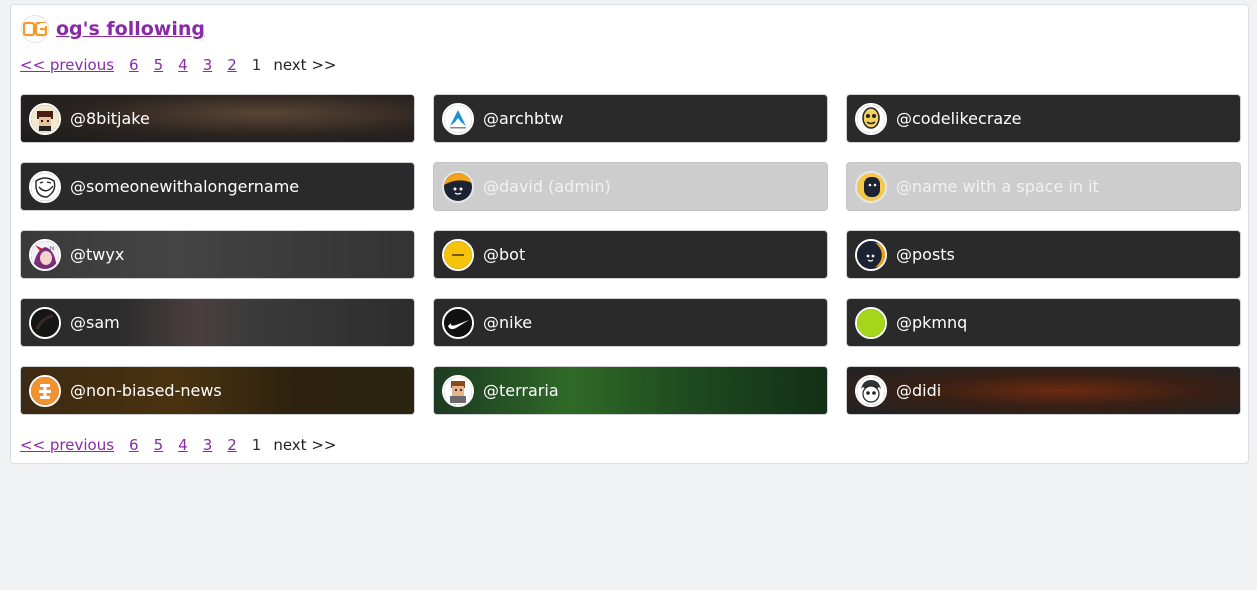 Image resolution: width=1257 pixels, height=590 pixels. Describe the element at coordinates (1043, 254) in the screenshot. I see `user-card: @posts` at that location.